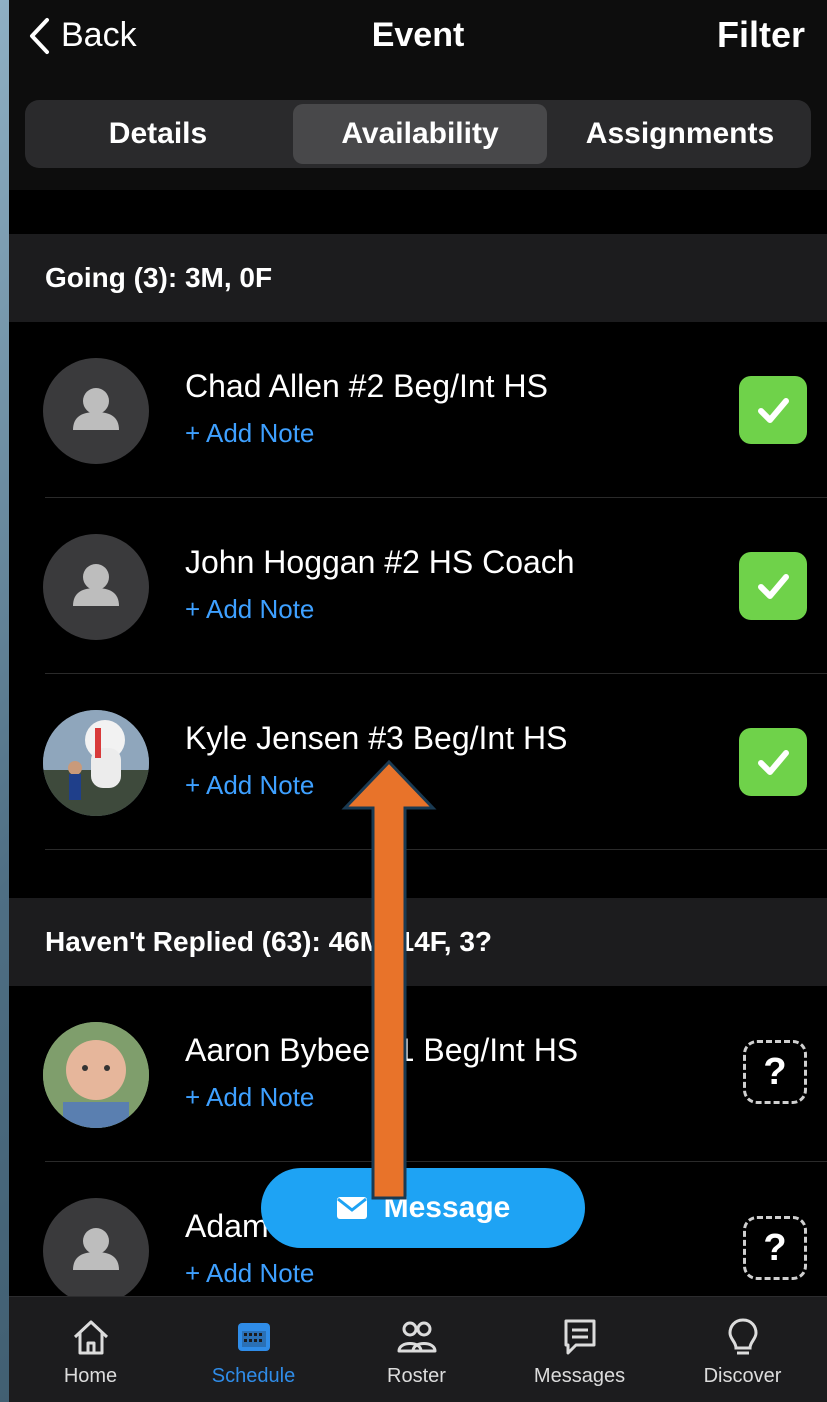  Describe the element at coordinates (158, 134) in the screenshot. I see `tab-details: Details` at that location.